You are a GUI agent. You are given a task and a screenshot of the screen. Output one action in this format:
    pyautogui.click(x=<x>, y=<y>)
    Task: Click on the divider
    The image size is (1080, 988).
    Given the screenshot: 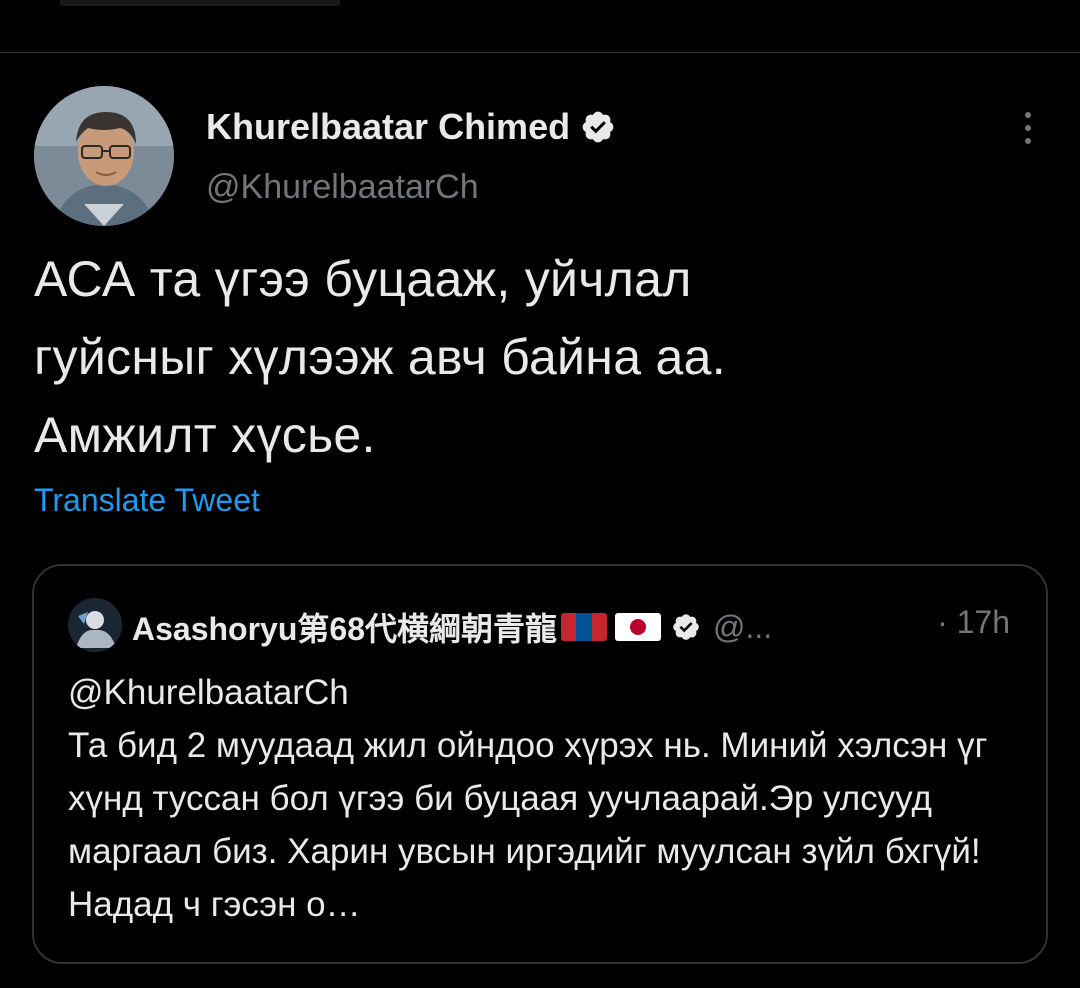 What is the action you would take?
    pyautogui.click(x=540, y=52)
    